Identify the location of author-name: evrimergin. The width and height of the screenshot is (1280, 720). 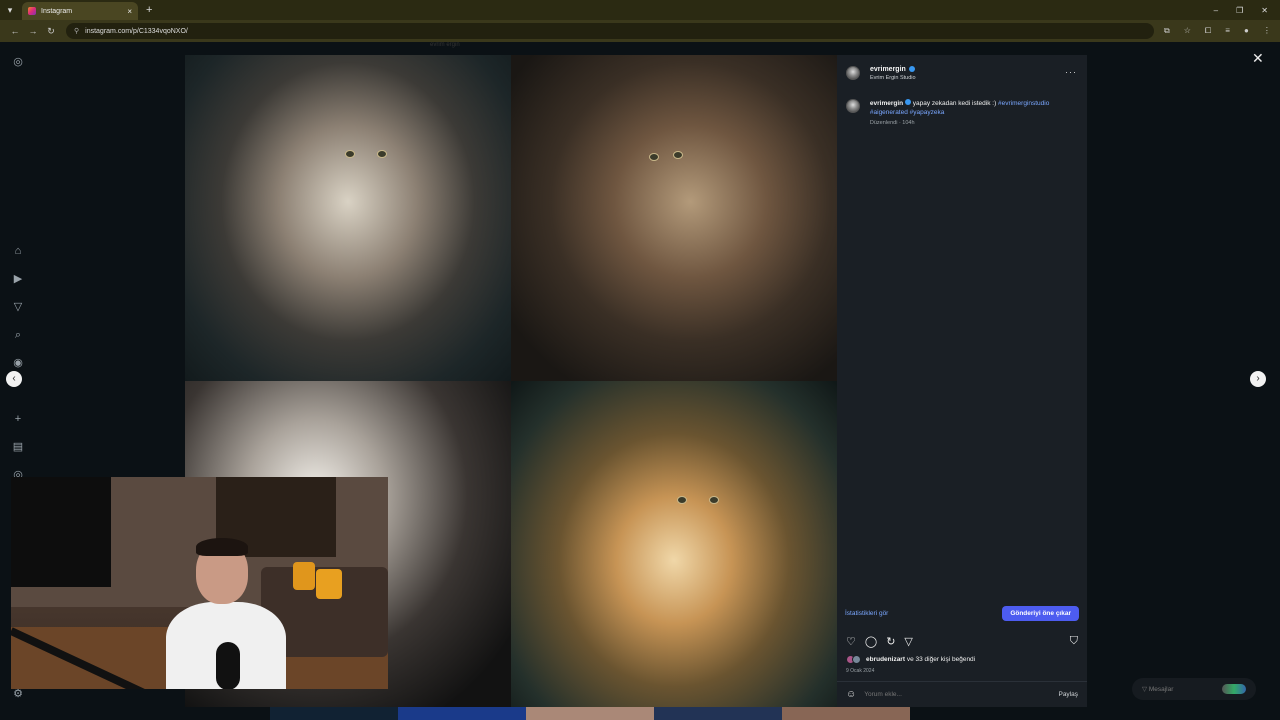
(893, 69).